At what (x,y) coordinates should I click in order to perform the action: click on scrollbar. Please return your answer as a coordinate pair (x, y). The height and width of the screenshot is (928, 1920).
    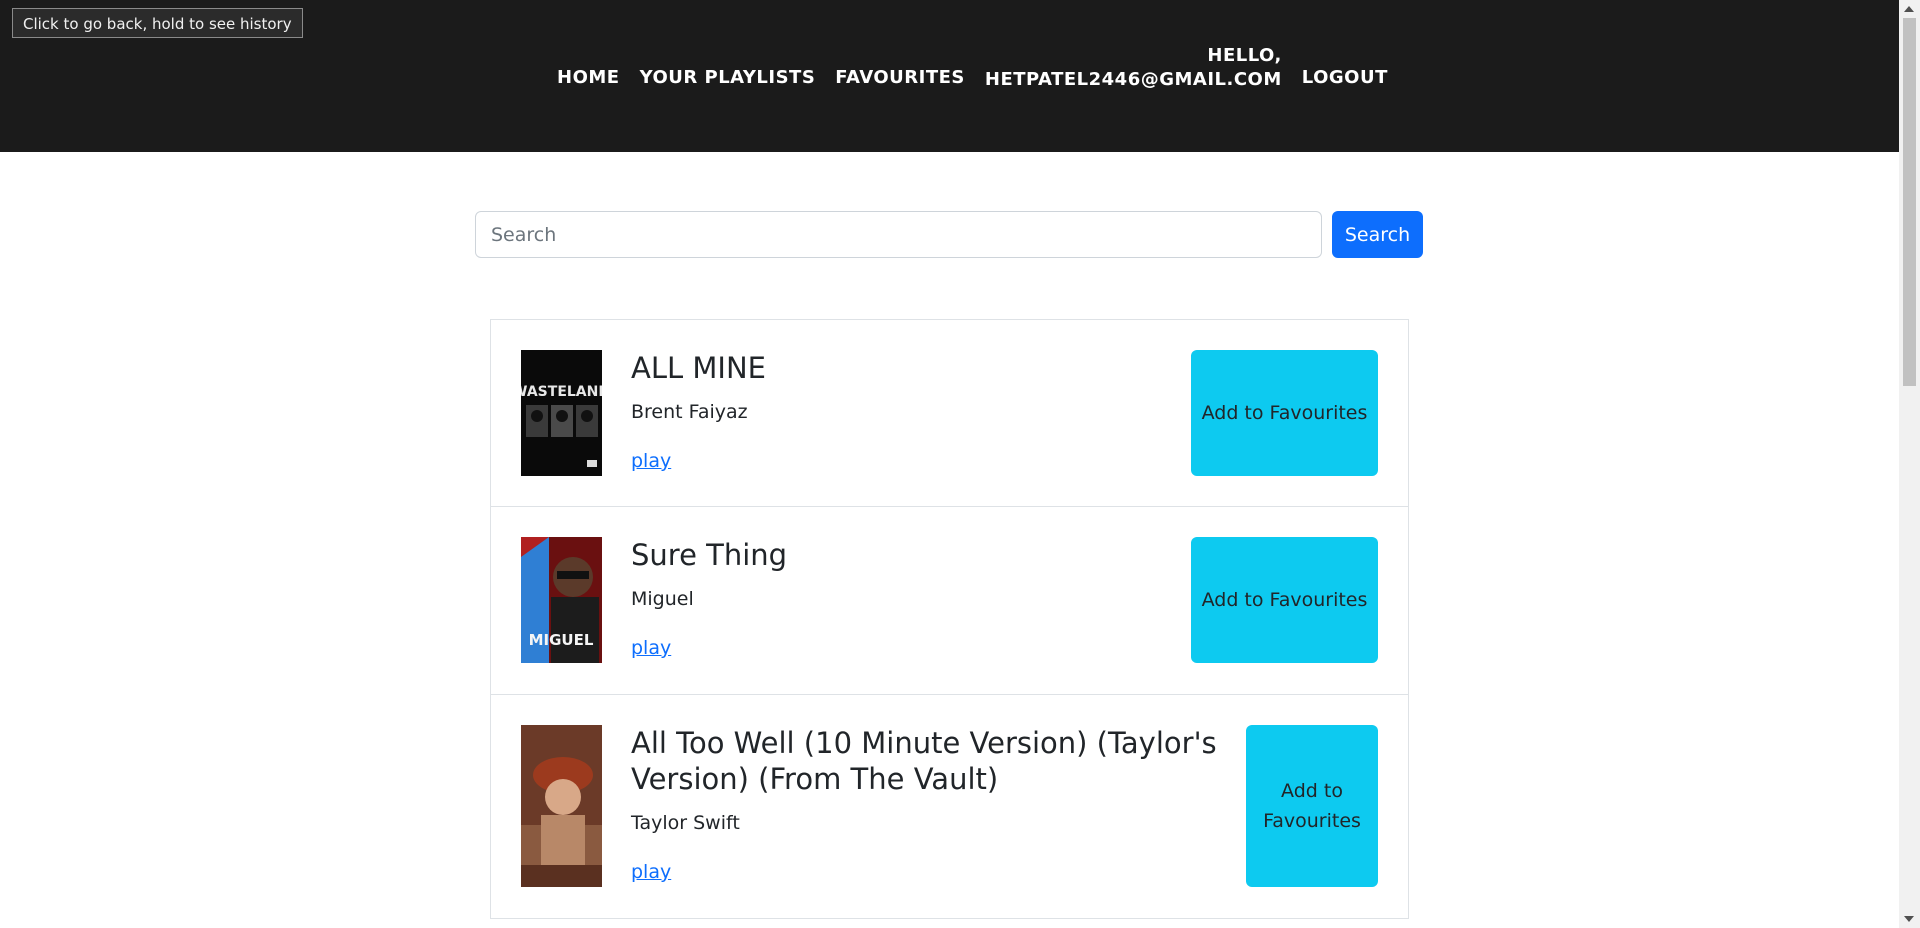
    Looking at the image, I should click on (1909, 464).